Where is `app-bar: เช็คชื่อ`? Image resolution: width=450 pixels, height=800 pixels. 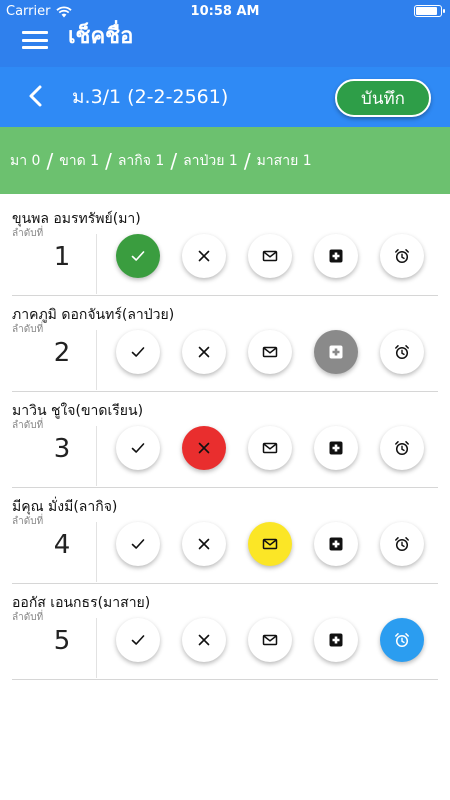
app-bar: เช็คชื่อ is located at coordinates (225, 44).